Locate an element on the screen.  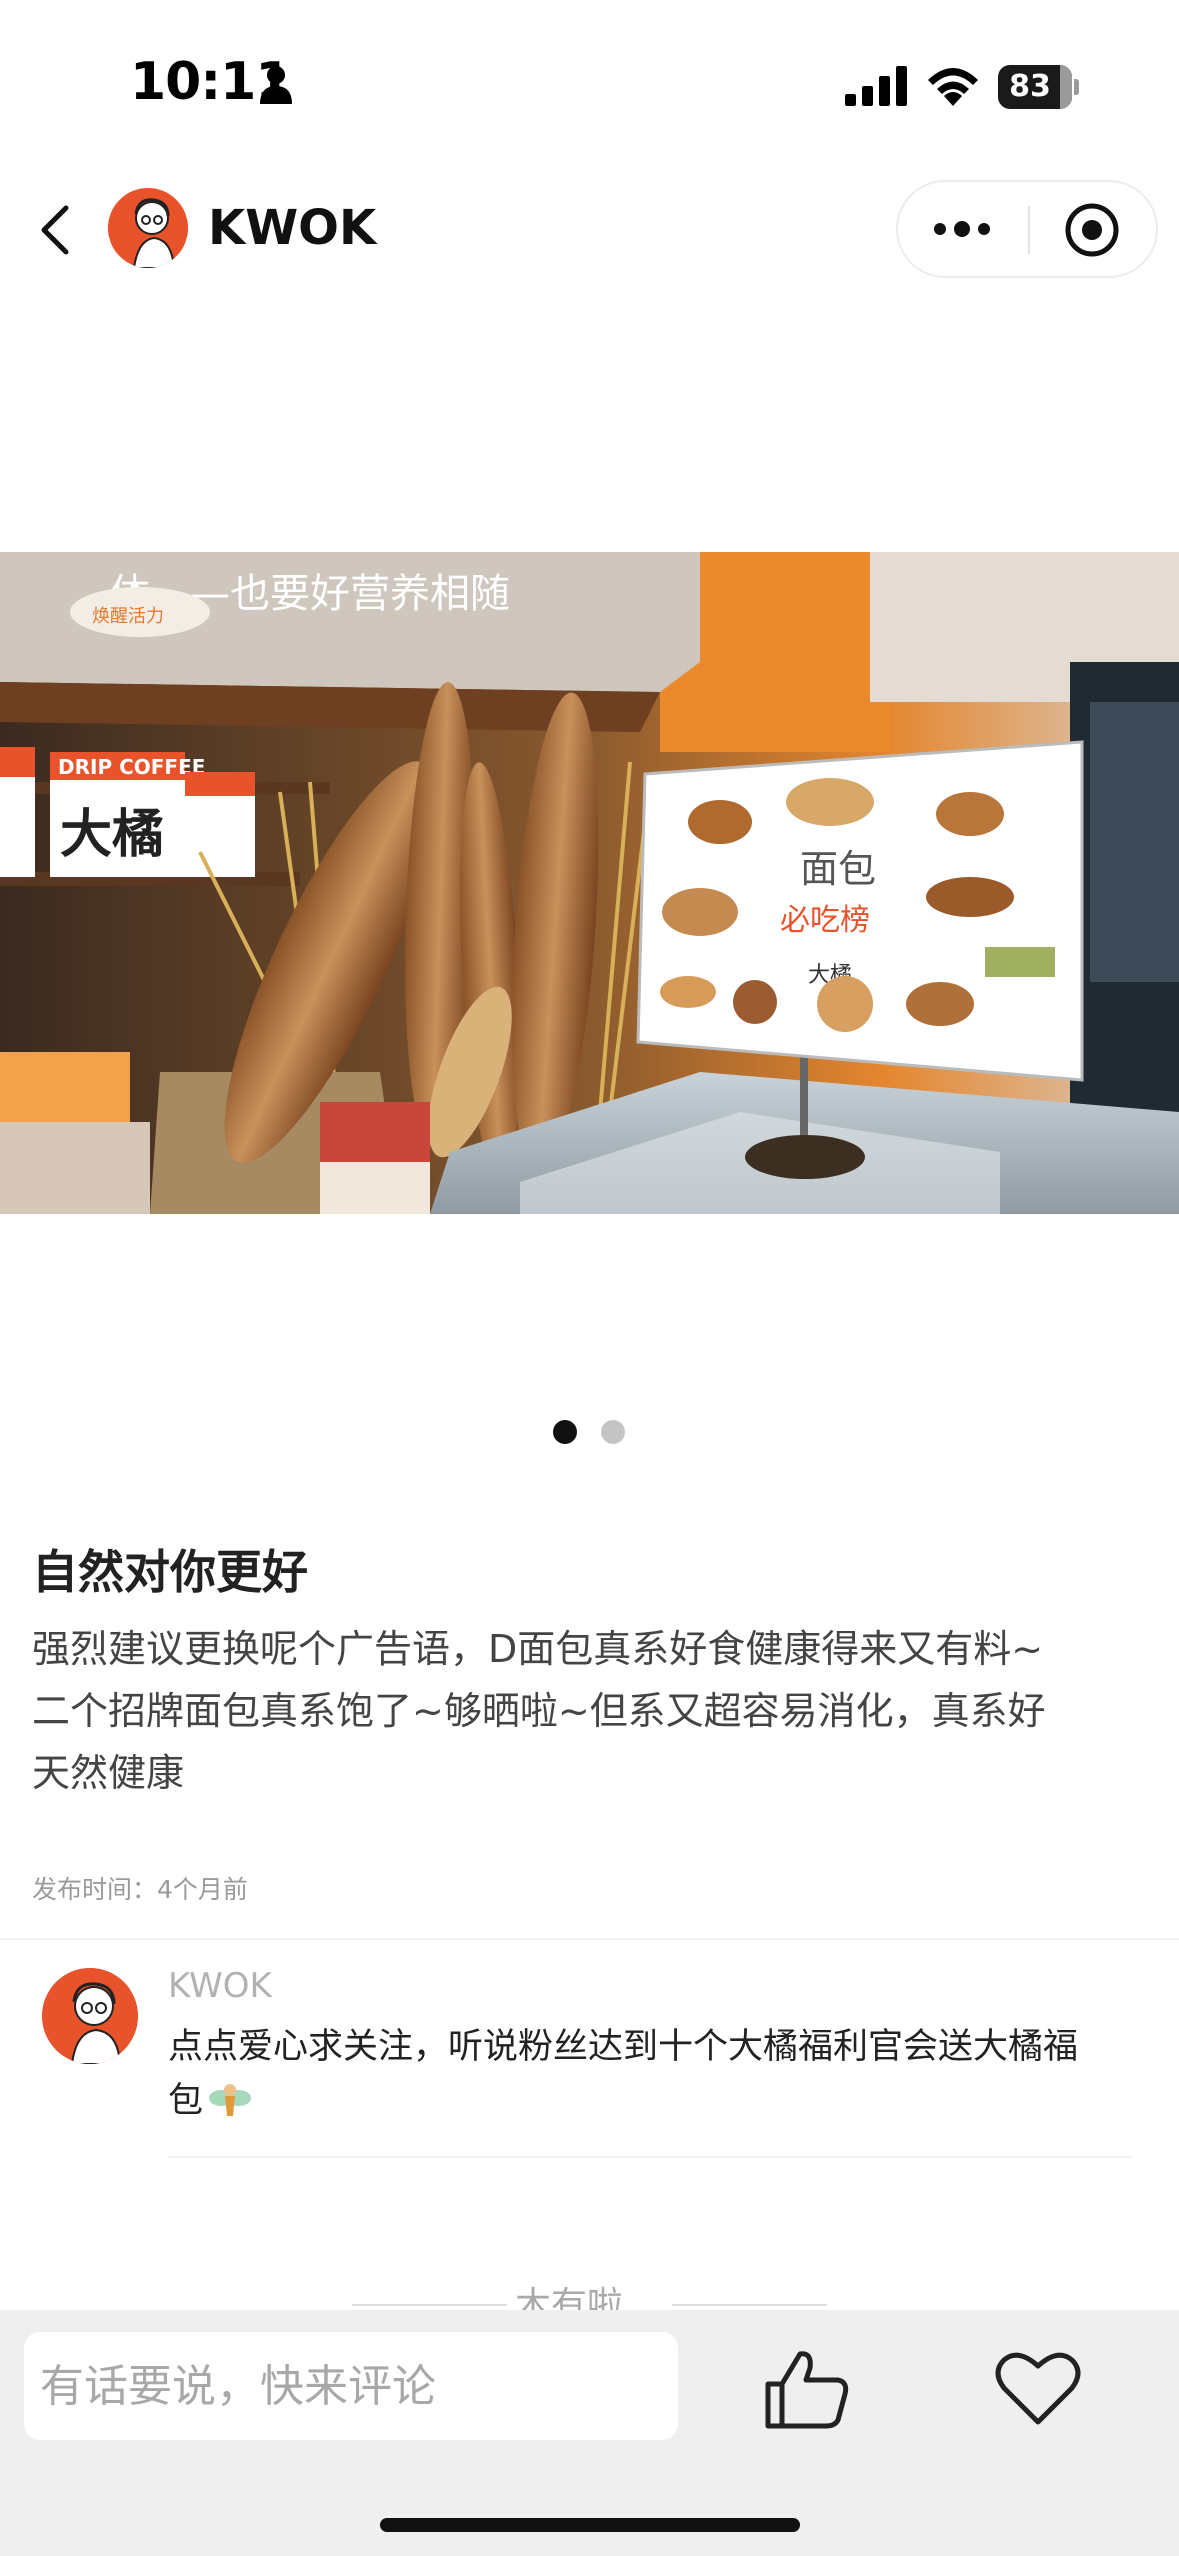
mini-program-capsule is located at coordinates (1027, 229).